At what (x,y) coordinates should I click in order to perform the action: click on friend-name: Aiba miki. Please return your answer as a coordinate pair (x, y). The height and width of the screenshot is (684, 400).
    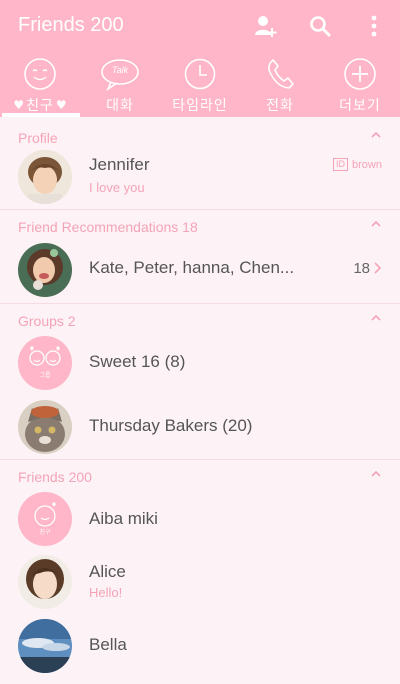
    Looking at the image, I should click on (123, 518).